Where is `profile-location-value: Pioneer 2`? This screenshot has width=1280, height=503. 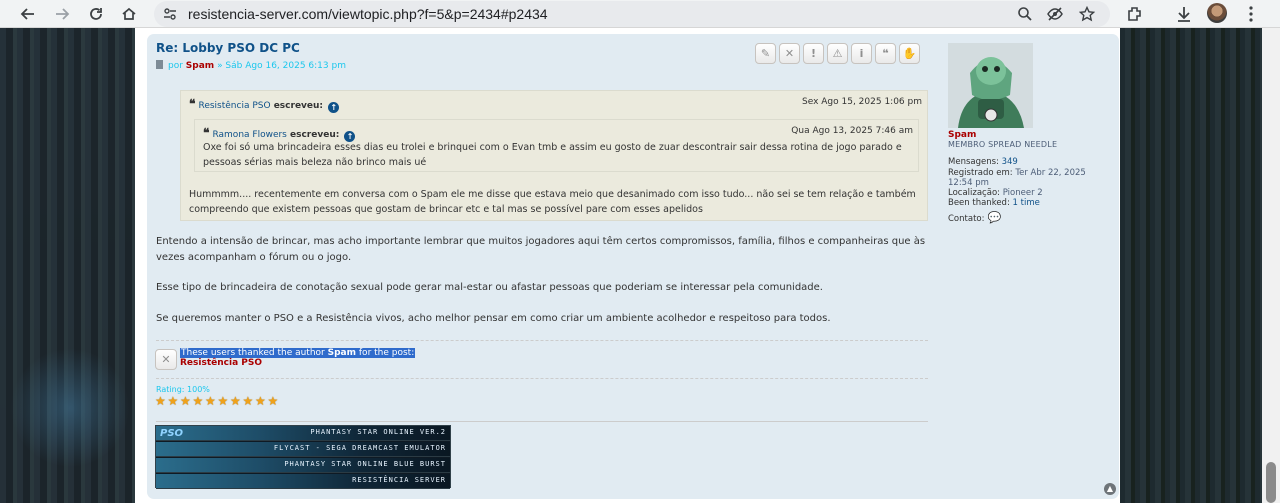 profile-location-value: Pioneer 2 is located at coordinates (1022, 193).